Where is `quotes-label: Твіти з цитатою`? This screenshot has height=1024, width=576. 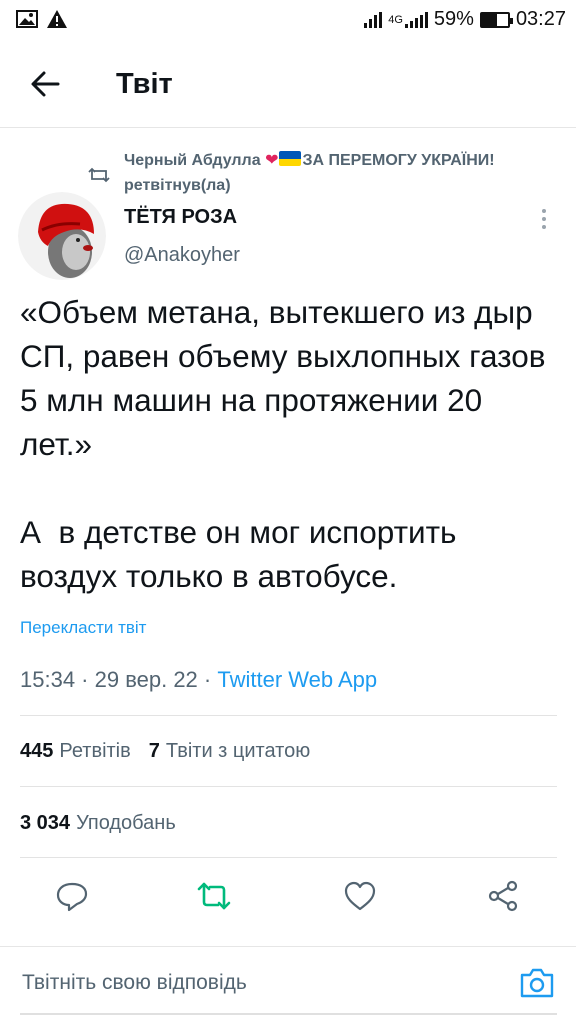
quotes-label: Твіти з цитатою is located at coordinates (238, 751).